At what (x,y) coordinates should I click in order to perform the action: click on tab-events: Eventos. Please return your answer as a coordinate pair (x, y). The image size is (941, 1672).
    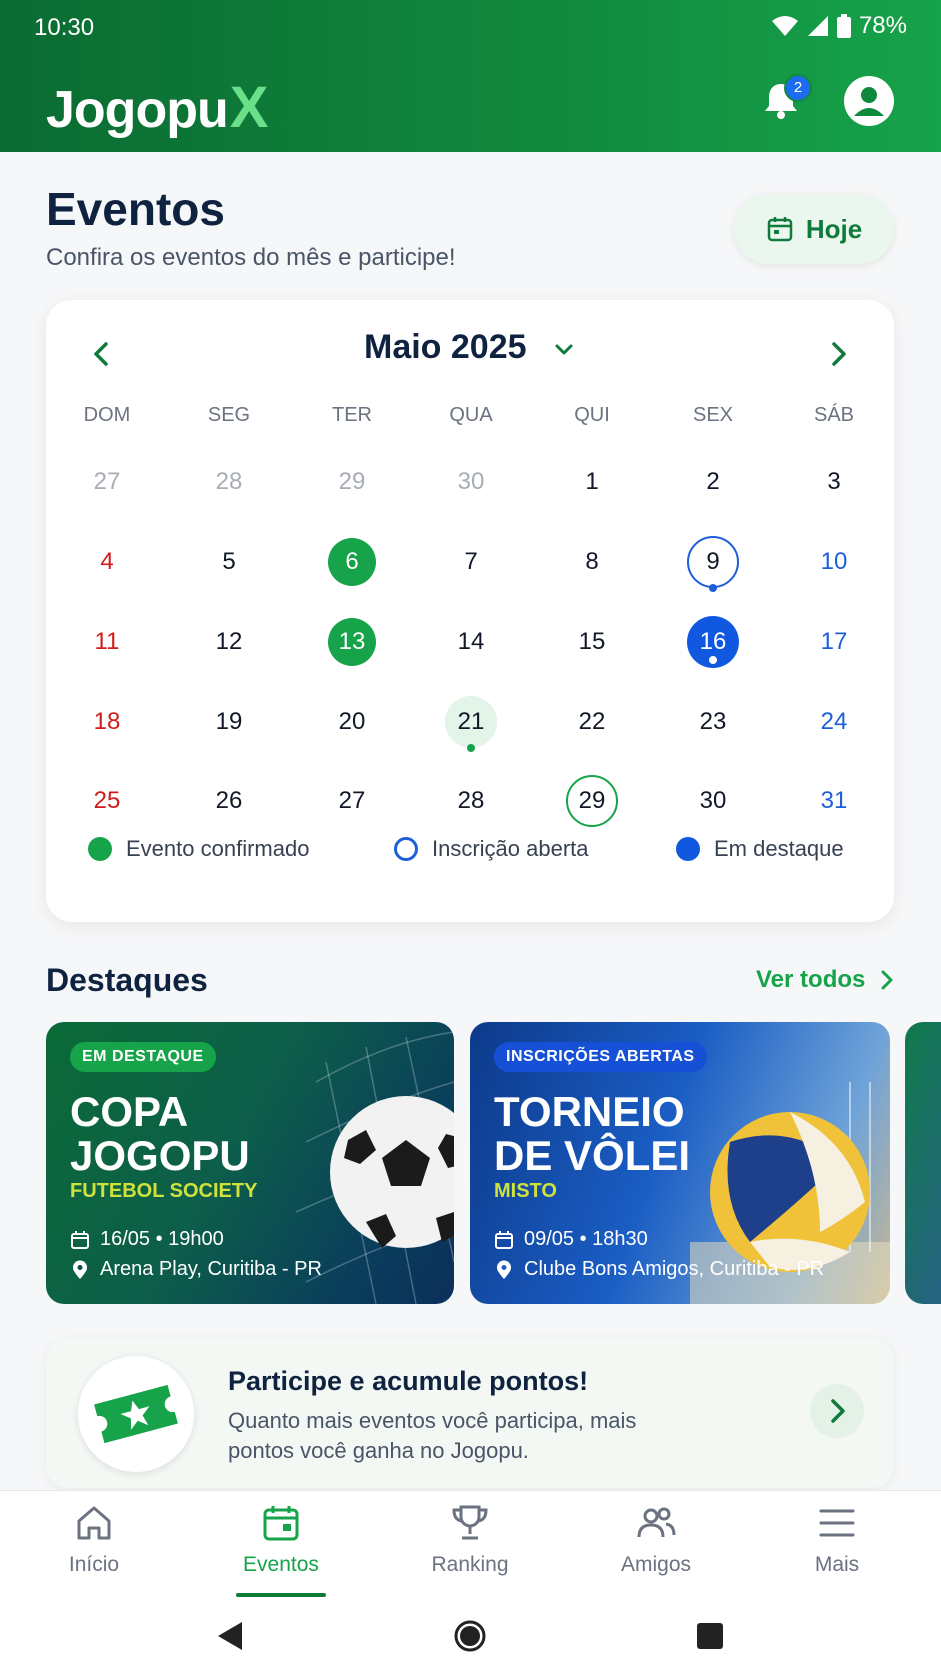
    Looking at the image, I should click on (281, 1540).